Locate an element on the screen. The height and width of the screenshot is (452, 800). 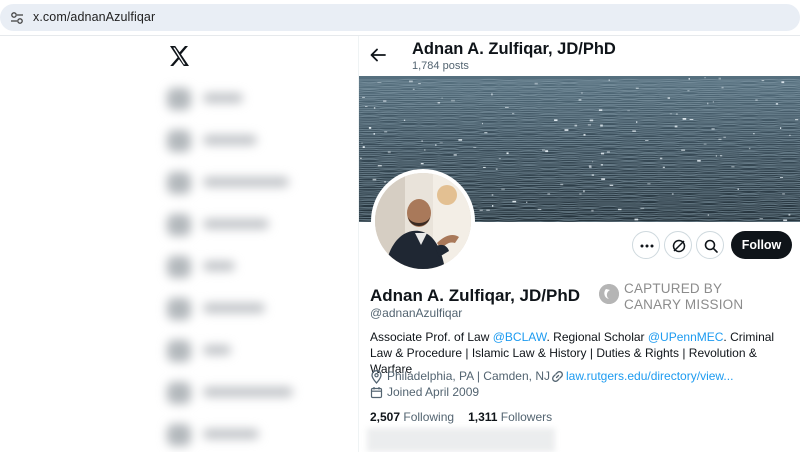
more-icon is located at coordinates (647, 246).